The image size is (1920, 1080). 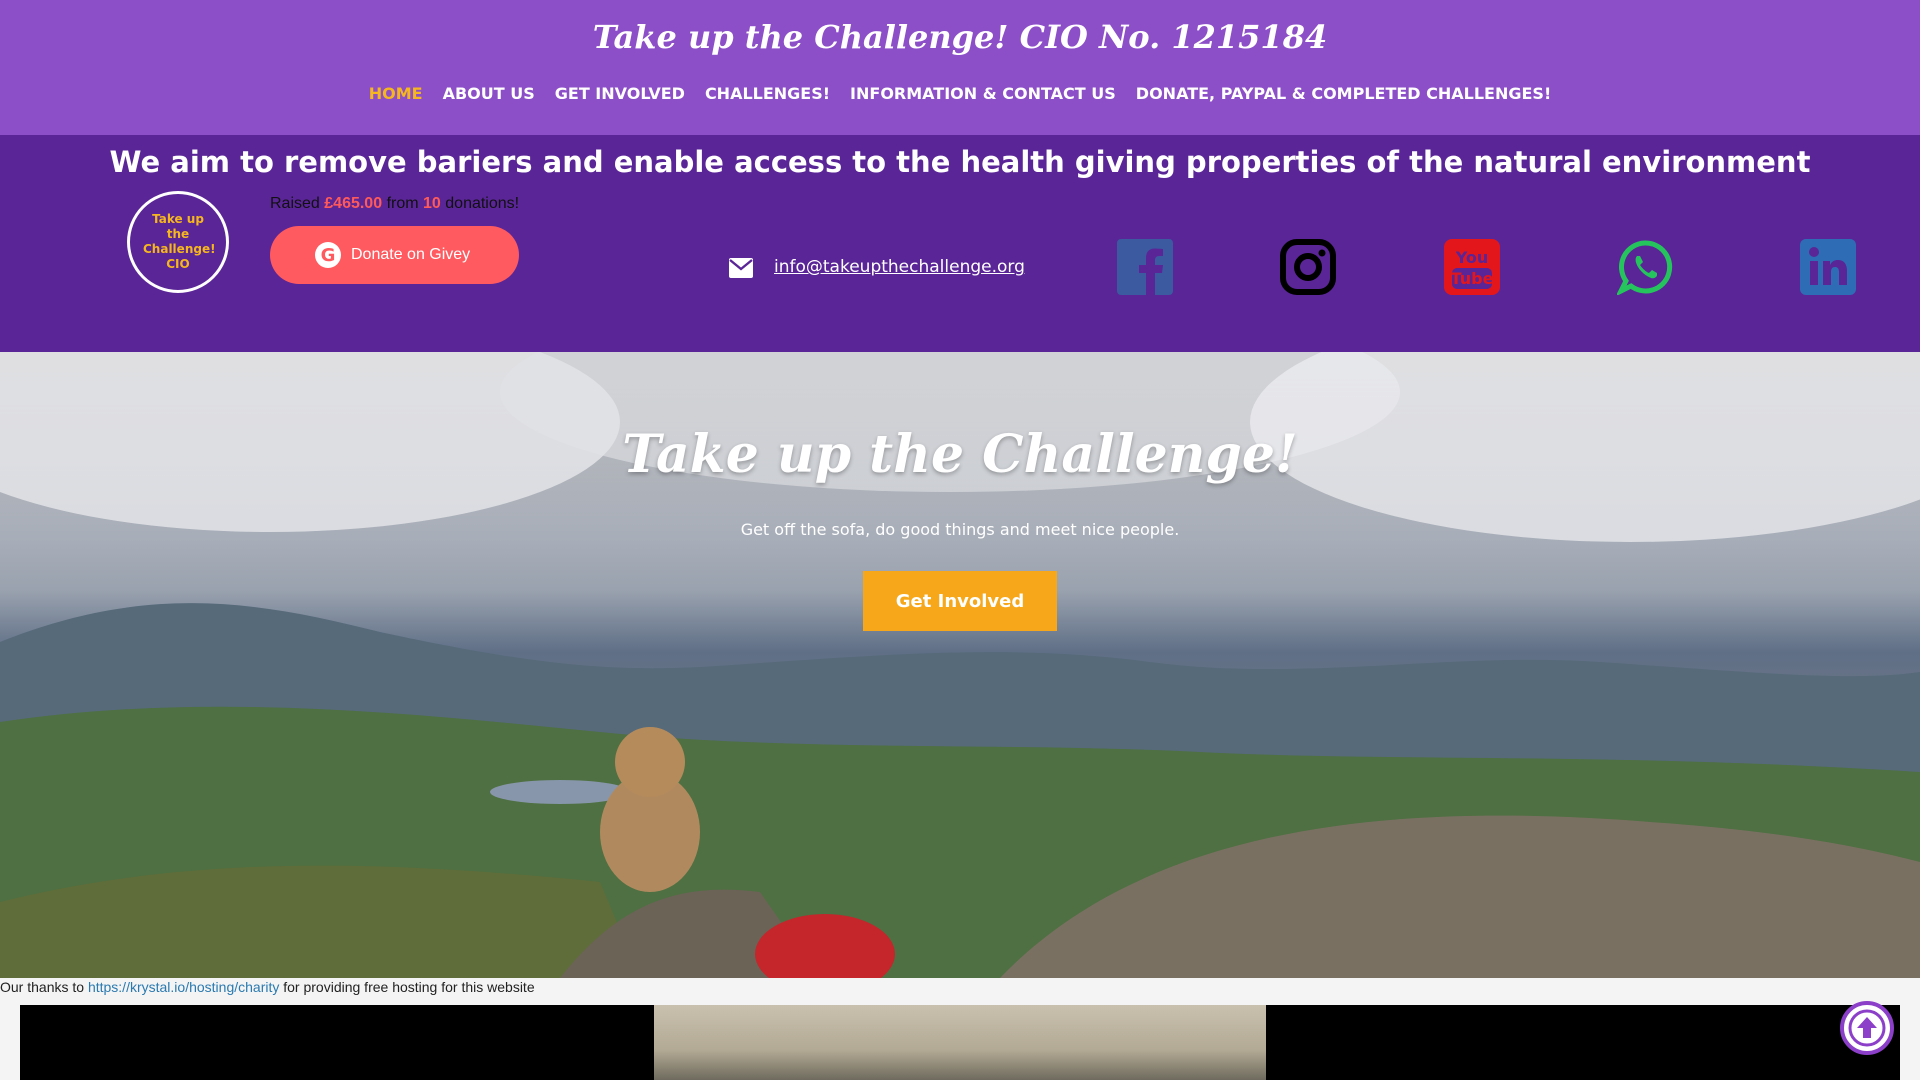 What do you see at coordinates (620, 93) in the screenshot?
I see `nav-get-involved: GET INVOLVED` at bounding box center [620, 93].